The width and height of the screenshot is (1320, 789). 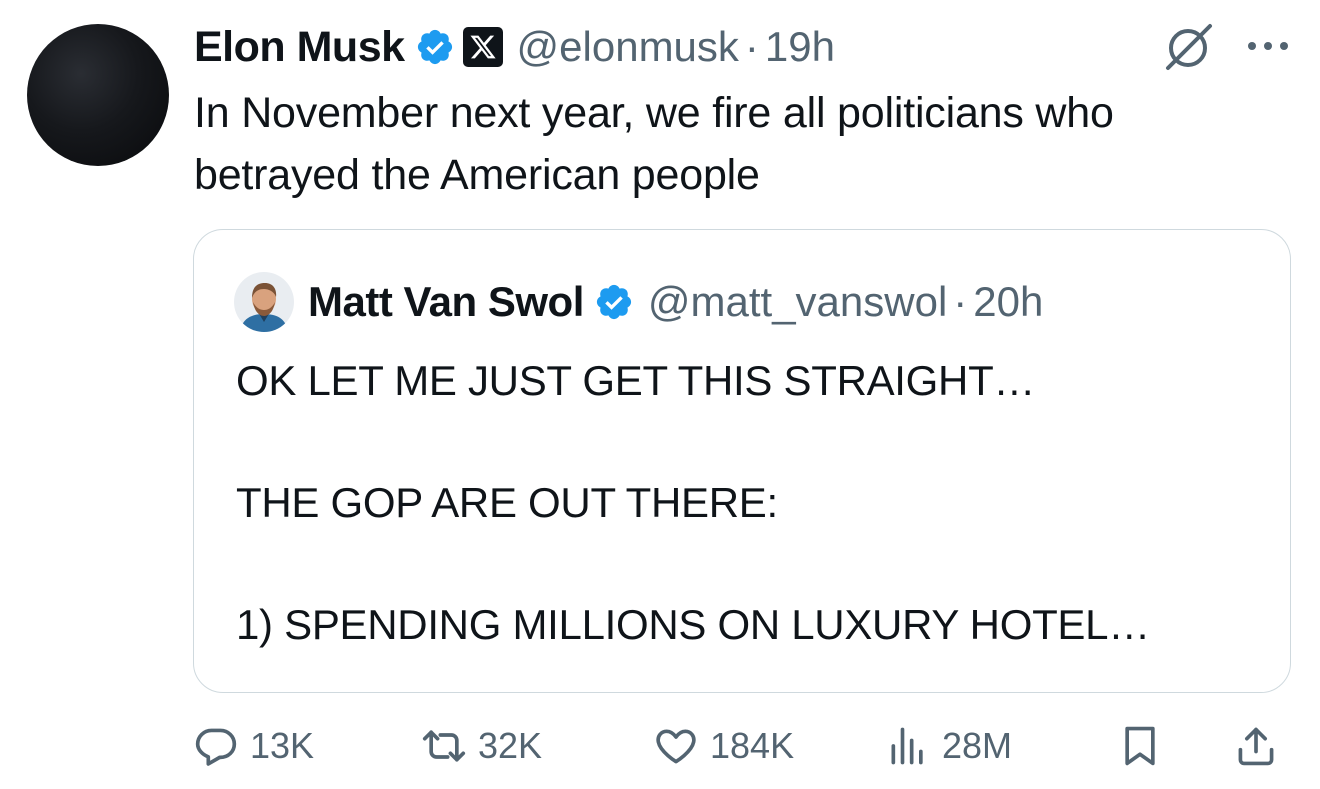 I want to click on author-handle: @elonmusk, so click(x=628, y=47).